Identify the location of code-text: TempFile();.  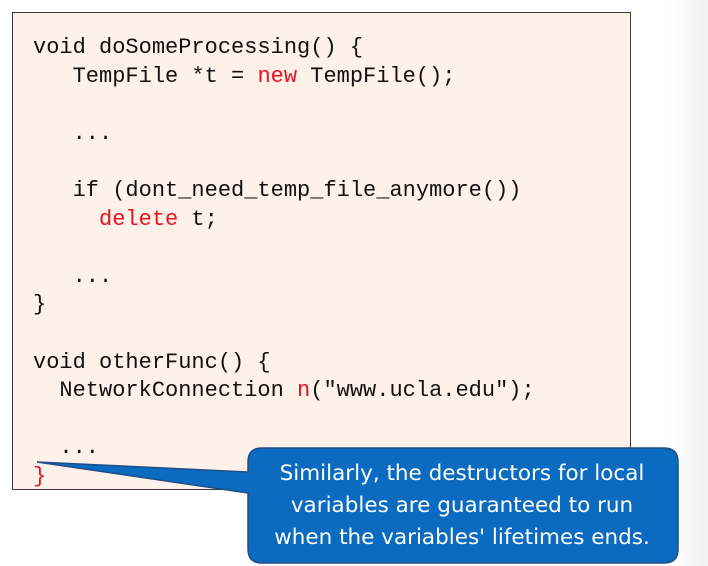
(376, 76).